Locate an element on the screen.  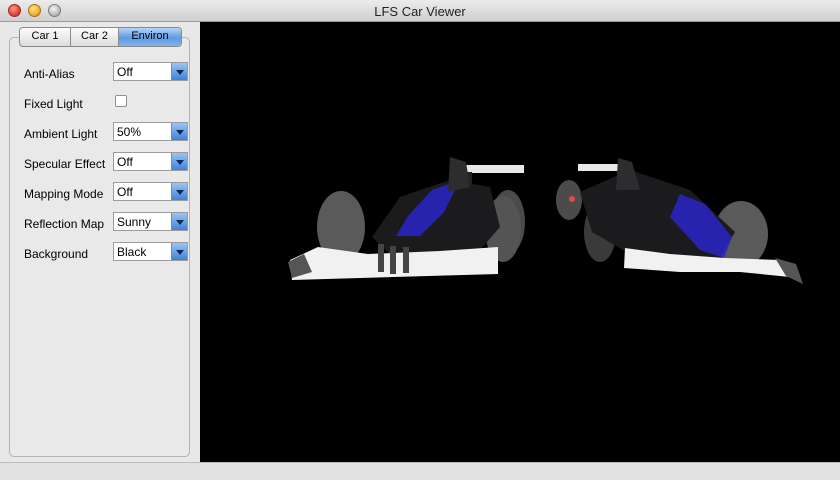
fixed-light-label: Fixed Light is located at coordinates (53, 104).